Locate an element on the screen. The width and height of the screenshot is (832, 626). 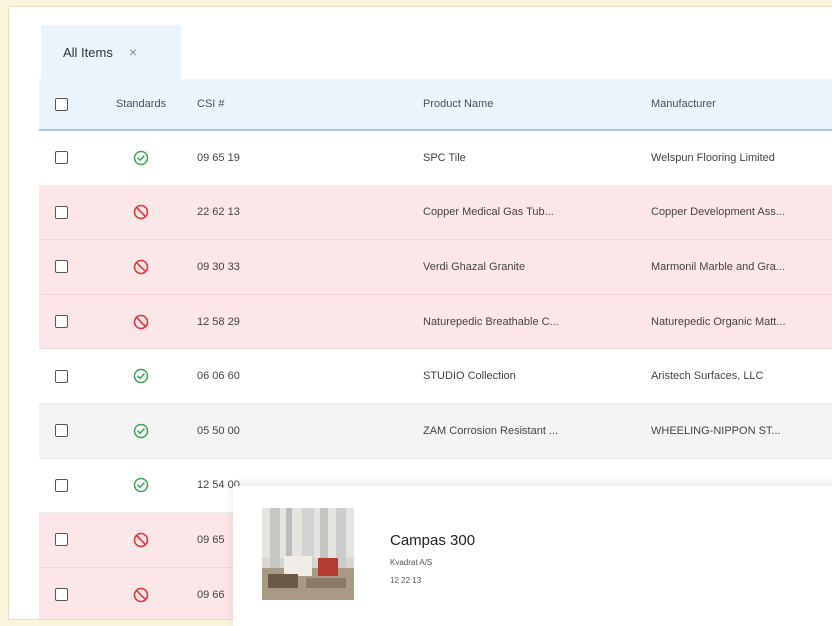
product-name-cell: Verdi Ghazal Granite is located at coordinates (474, 266).